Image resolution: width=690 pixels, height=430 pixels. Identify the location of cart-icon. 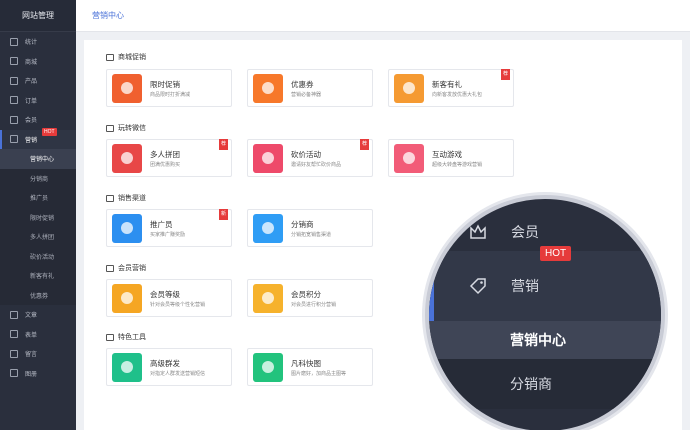
(110, 57).